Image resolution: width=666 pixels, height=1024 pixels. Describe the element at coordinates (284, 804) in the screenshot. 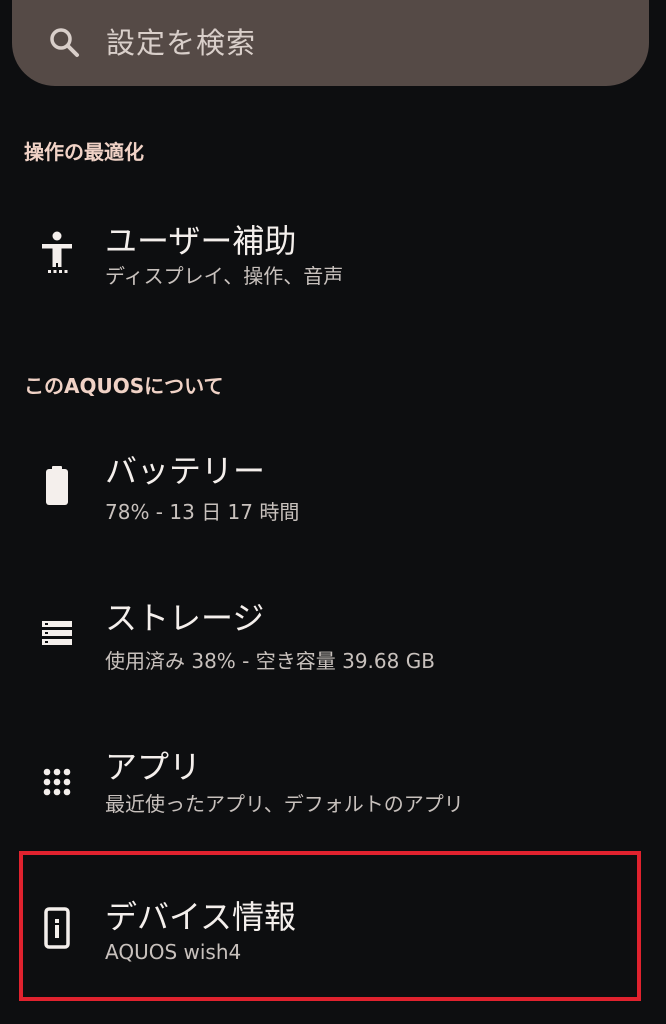

I see `item-subtitle: 最近使ったアプリ、デフォルトのアプリ` at that location.